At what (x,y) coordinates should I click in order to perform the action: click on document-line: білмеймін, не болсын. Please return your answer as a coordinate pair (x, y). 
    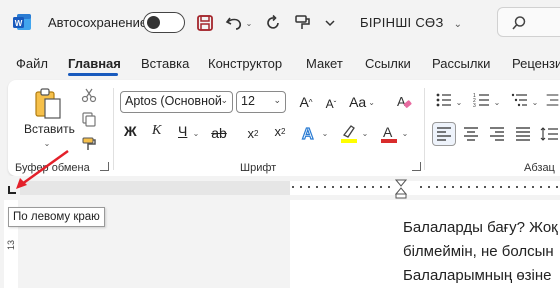
    Looking at the image, I should click on (478, 251).